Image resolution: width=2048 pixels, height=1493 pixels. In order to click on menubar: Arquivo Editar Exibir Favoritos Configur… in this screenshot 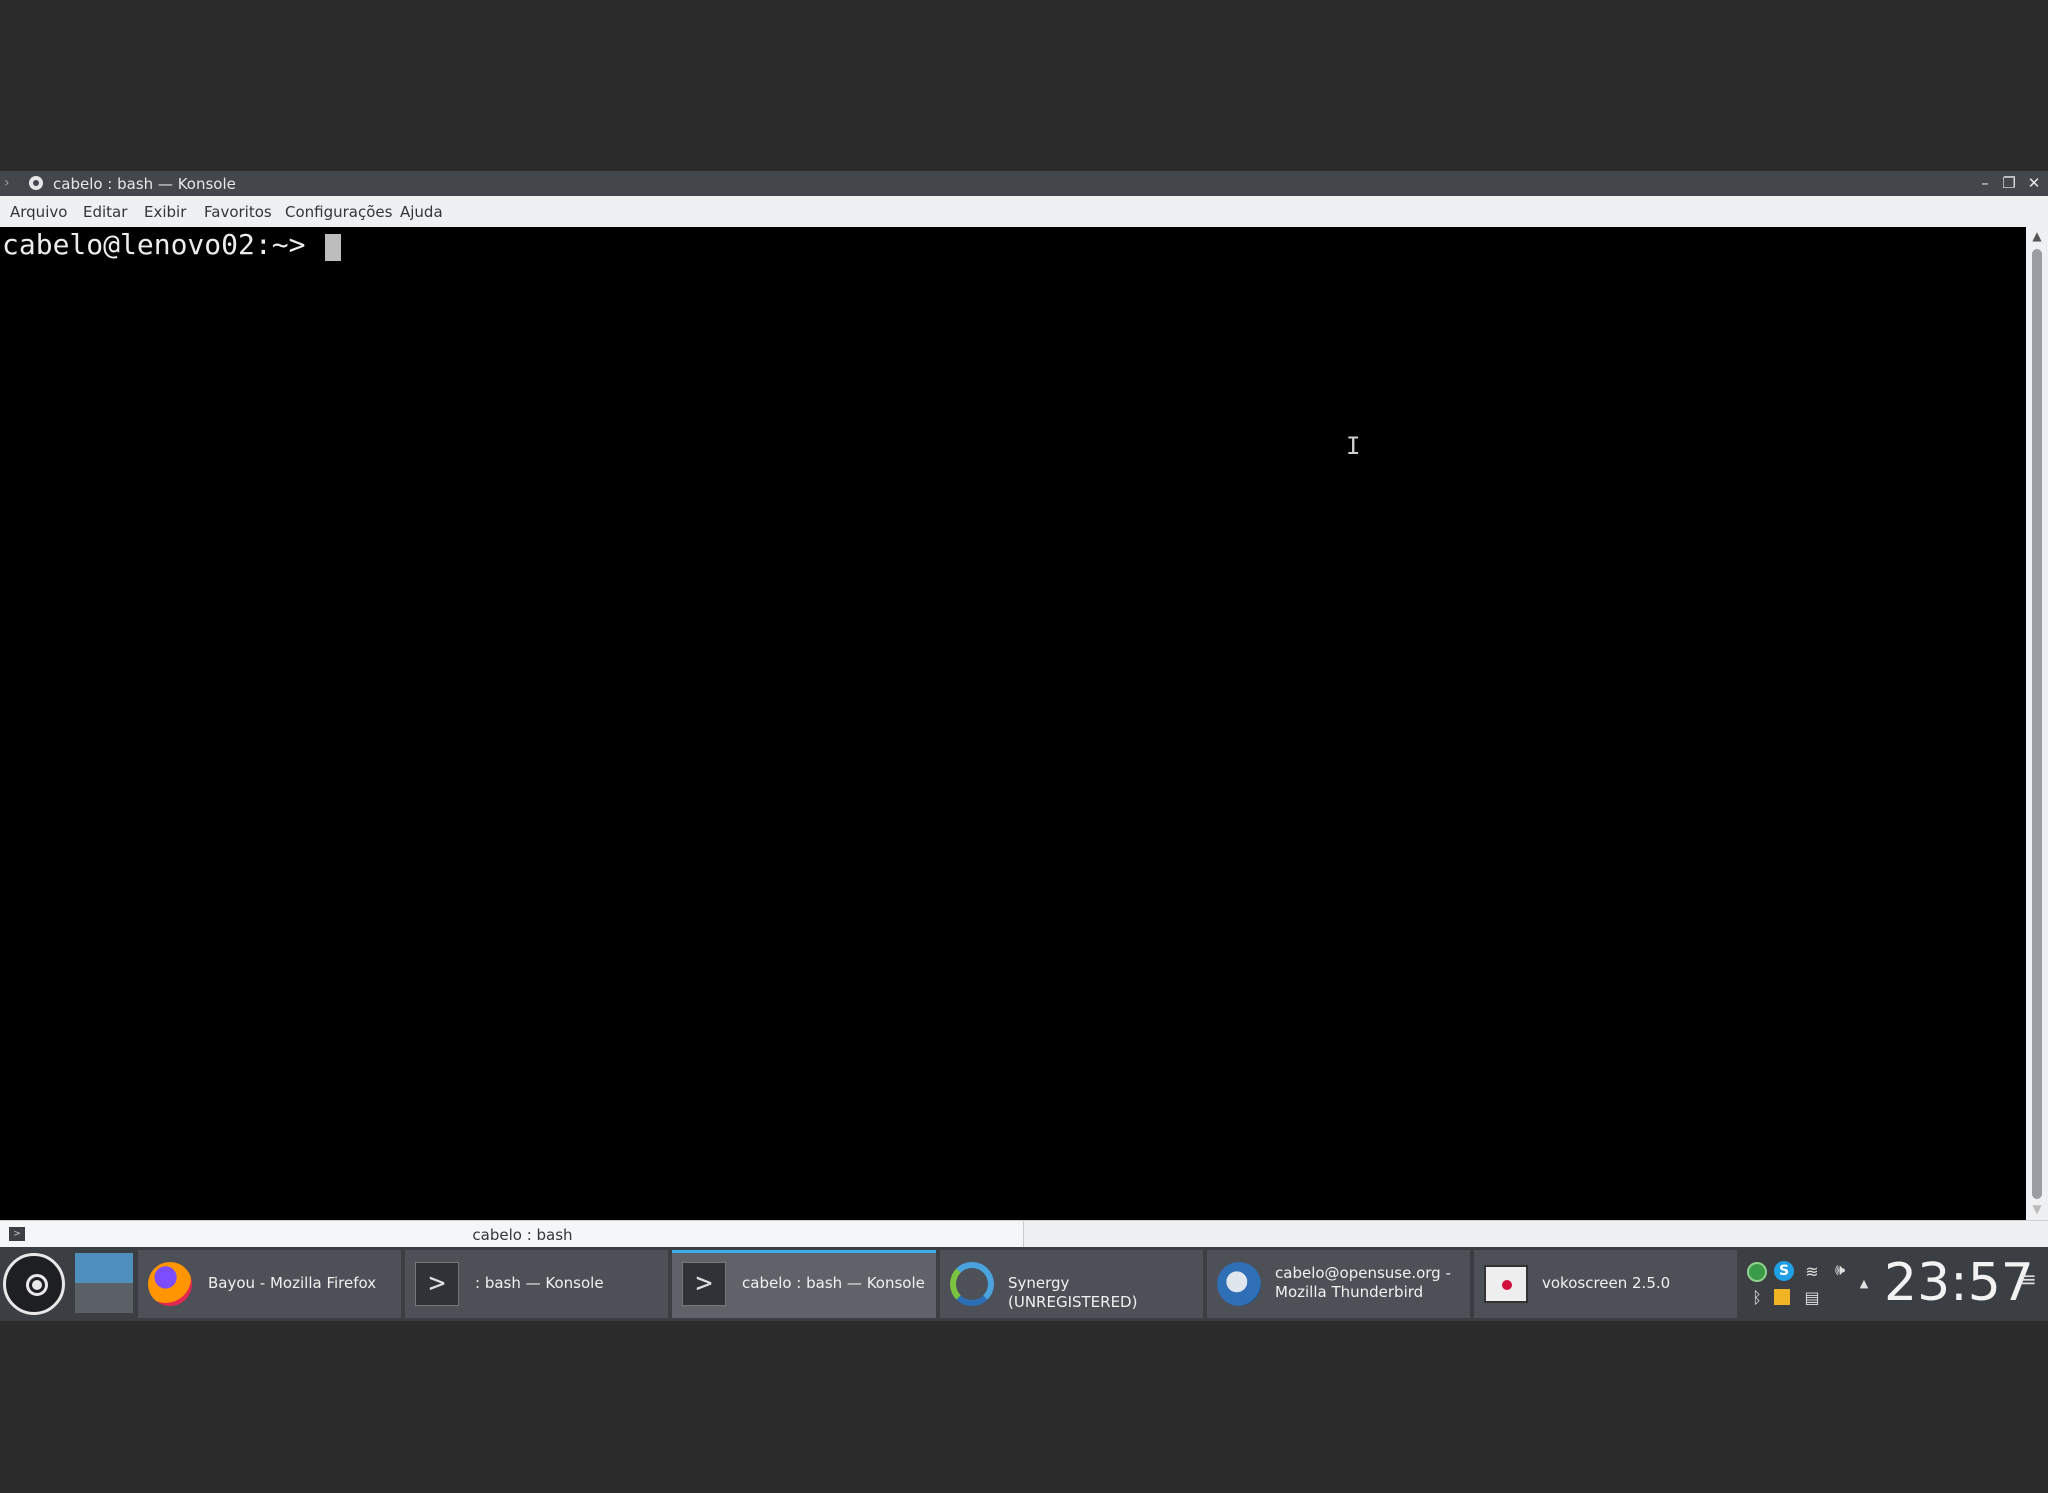, I will do `click(1024, 212)`.